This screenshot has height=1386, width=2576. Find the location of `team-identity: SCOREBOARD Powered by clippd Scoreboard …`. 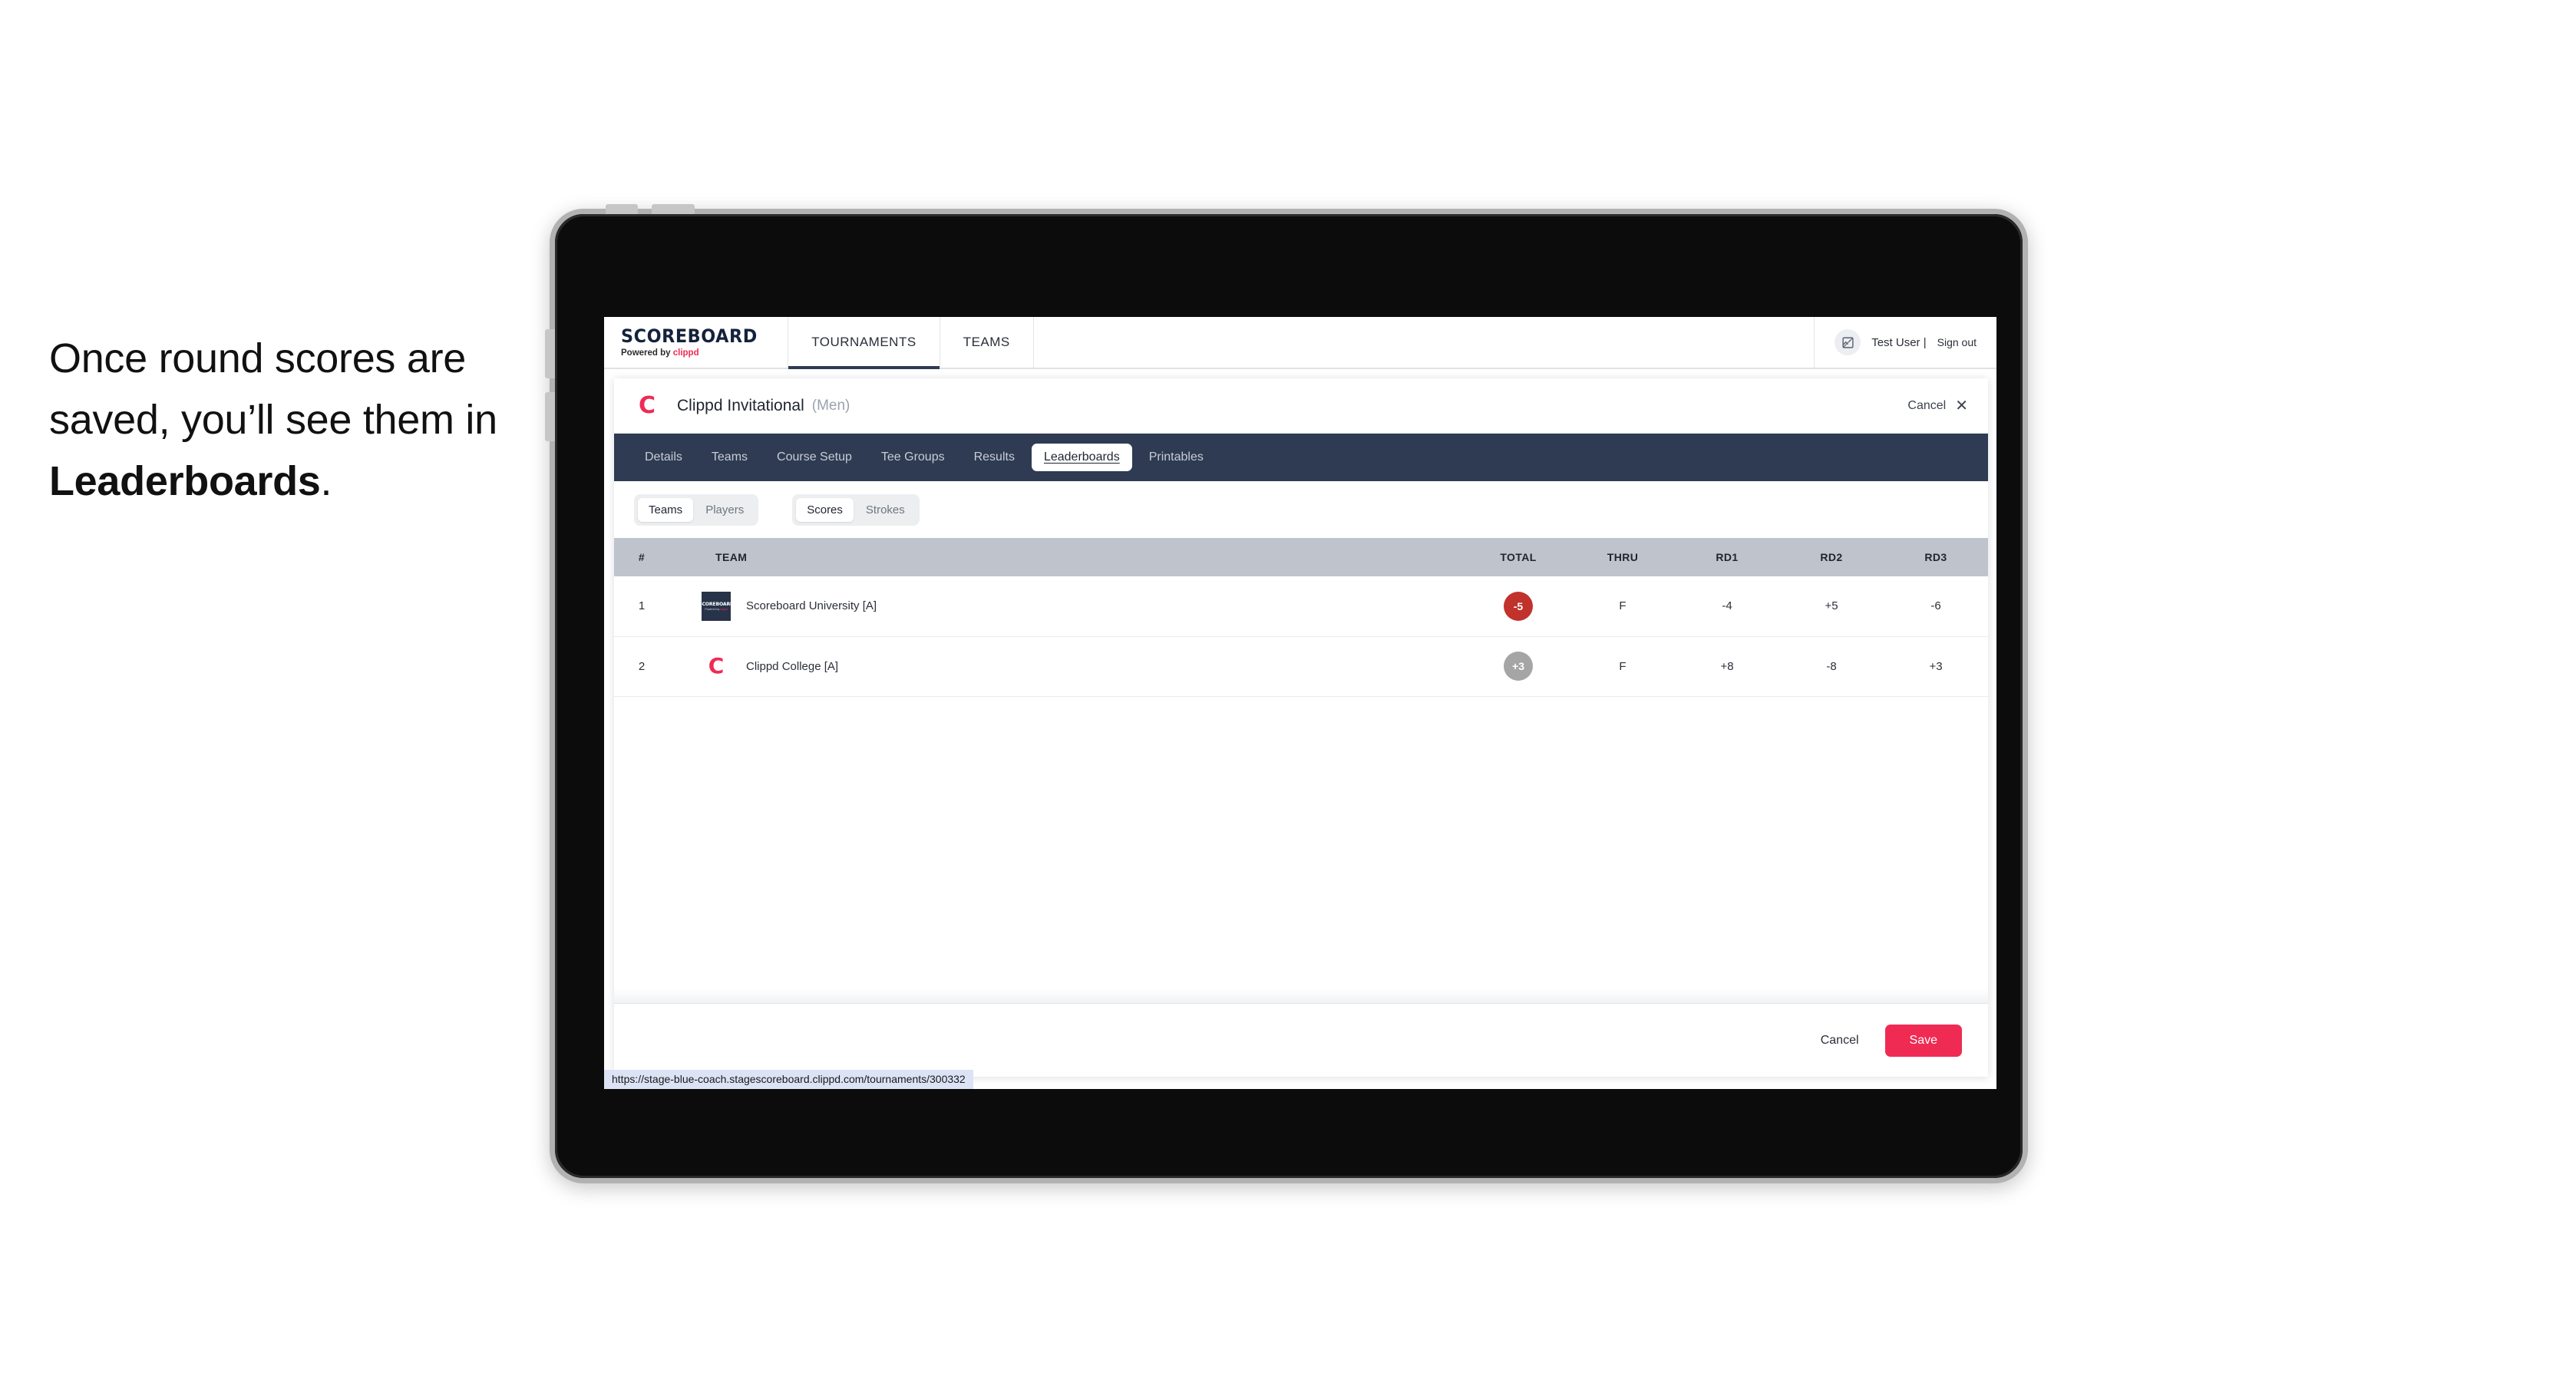

team-identity: SCOREBOARD Powered by clippd Scoreboard … is located at coordinates (1082, 606).